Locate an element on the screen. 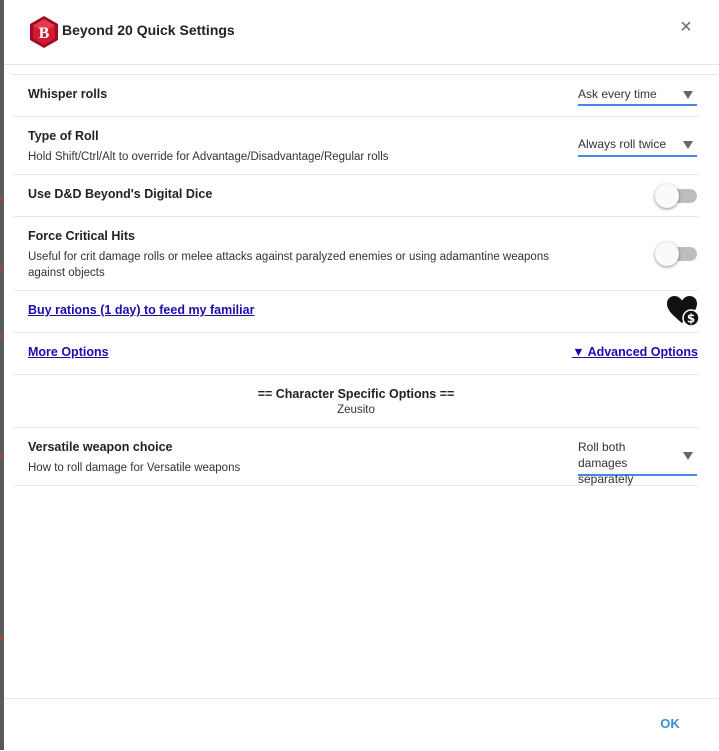  roll-type-select: Always roll twice is located at coordinates (637, 146).